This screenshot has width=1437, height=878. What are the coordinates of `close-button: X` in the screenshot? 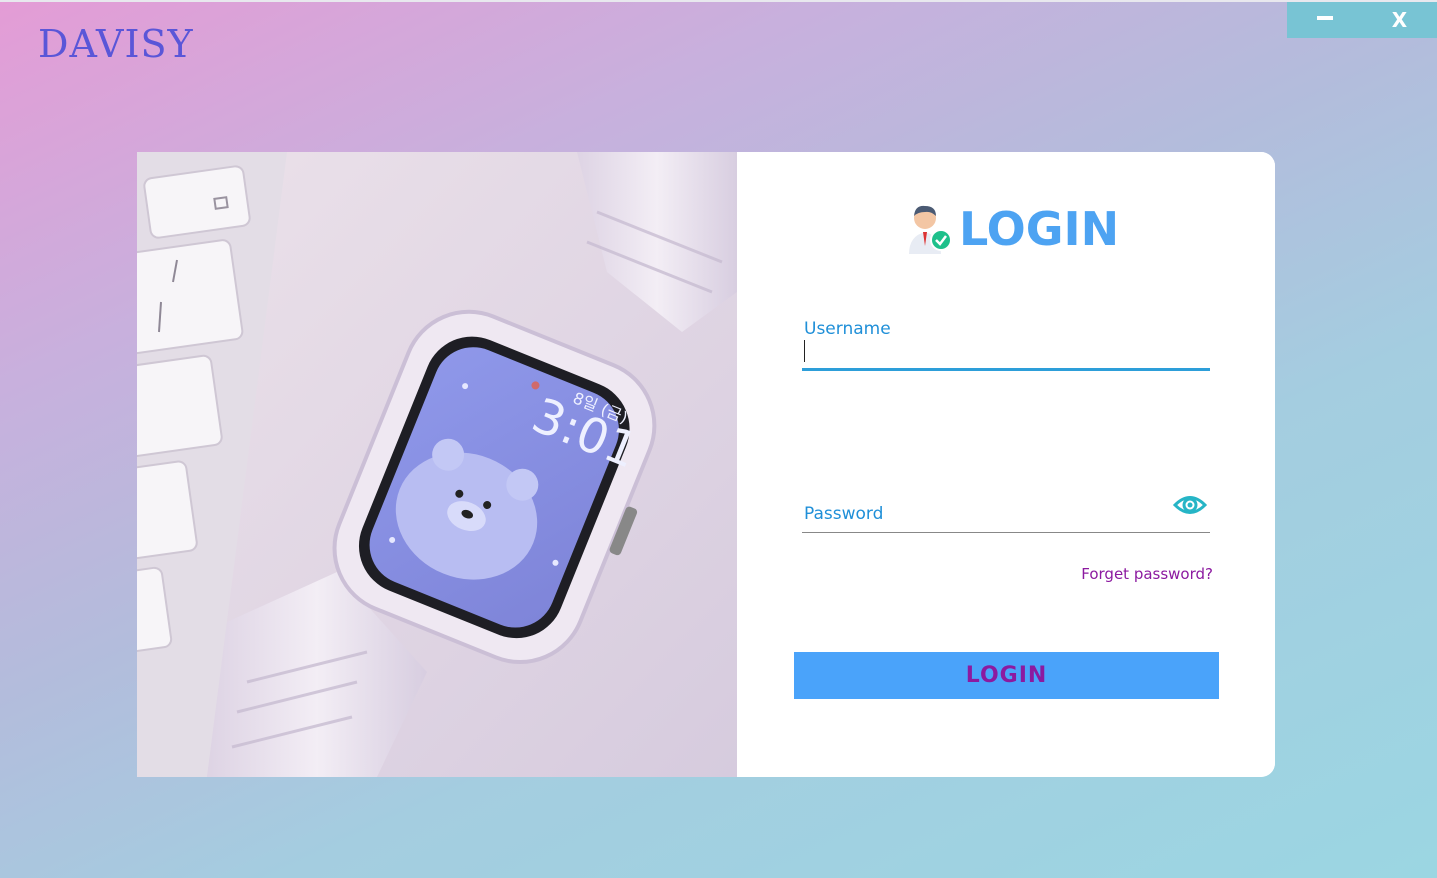 It's located at (1399, 20).